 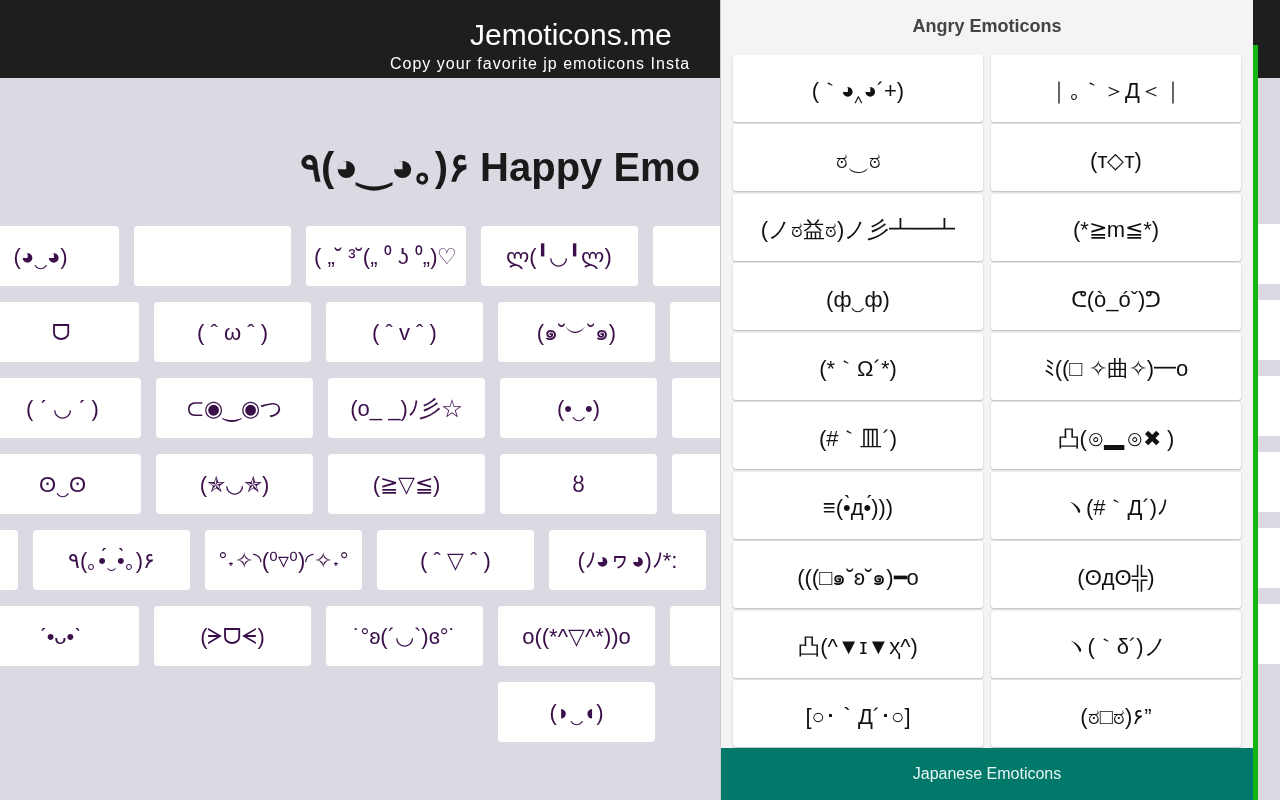 I want to click on emoticon-card: (*≧m≦*), so click(x=1116, y=227).